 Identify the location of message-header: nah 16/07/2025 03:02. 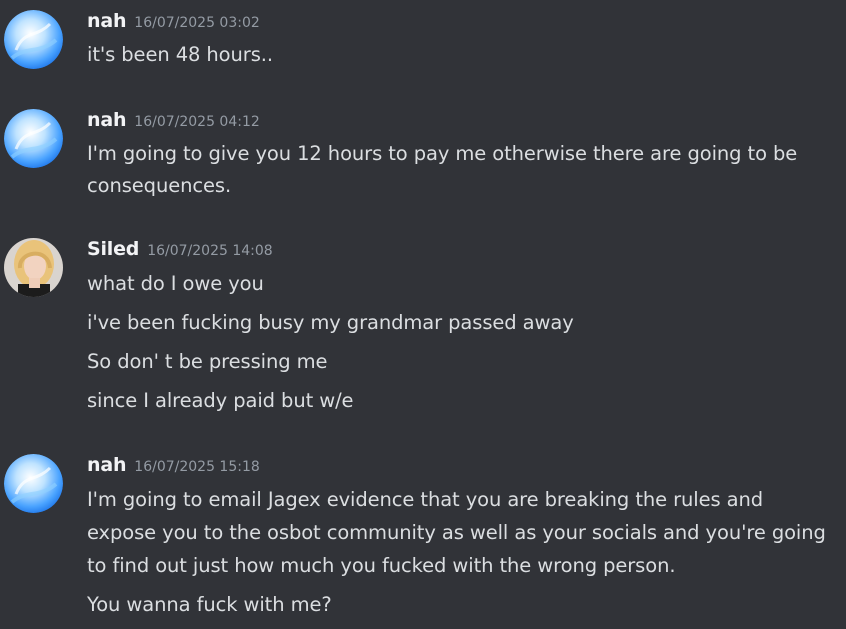
(173, 22).